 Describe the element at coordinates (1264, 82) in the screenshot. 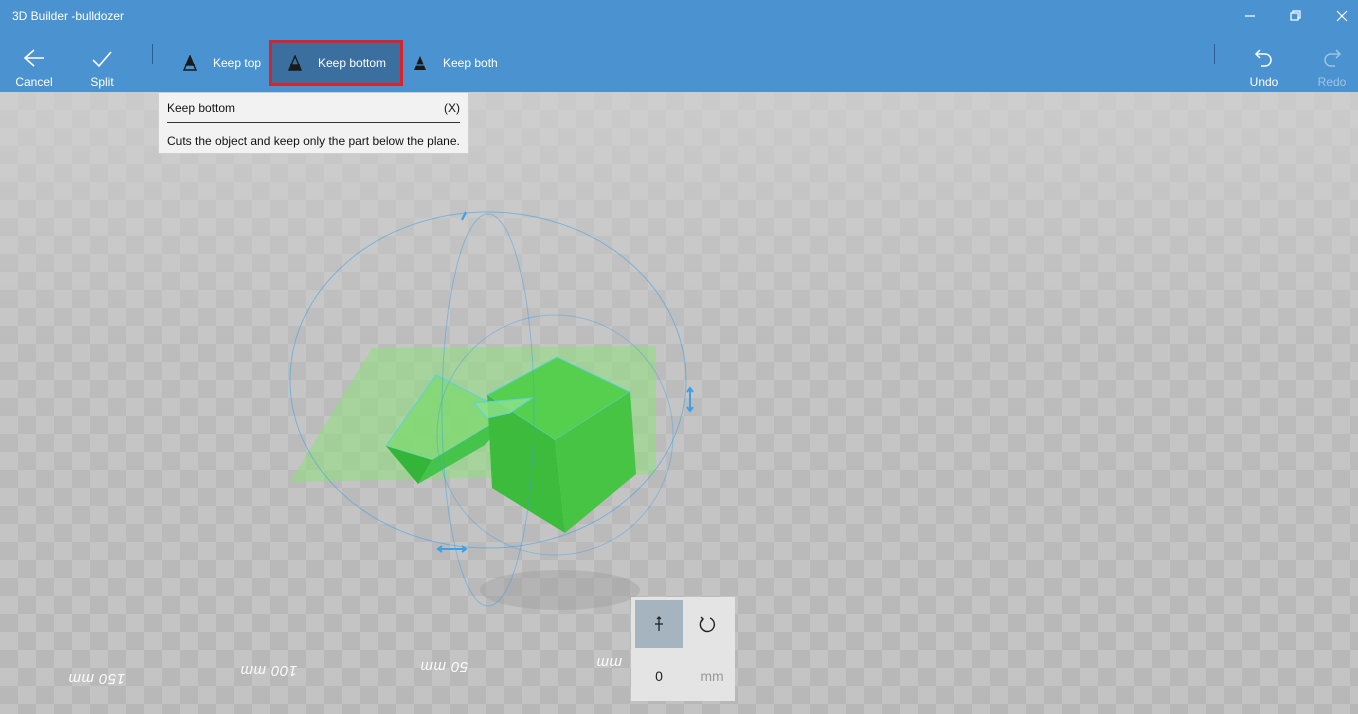

I see `undo-label: Undo` at that location.